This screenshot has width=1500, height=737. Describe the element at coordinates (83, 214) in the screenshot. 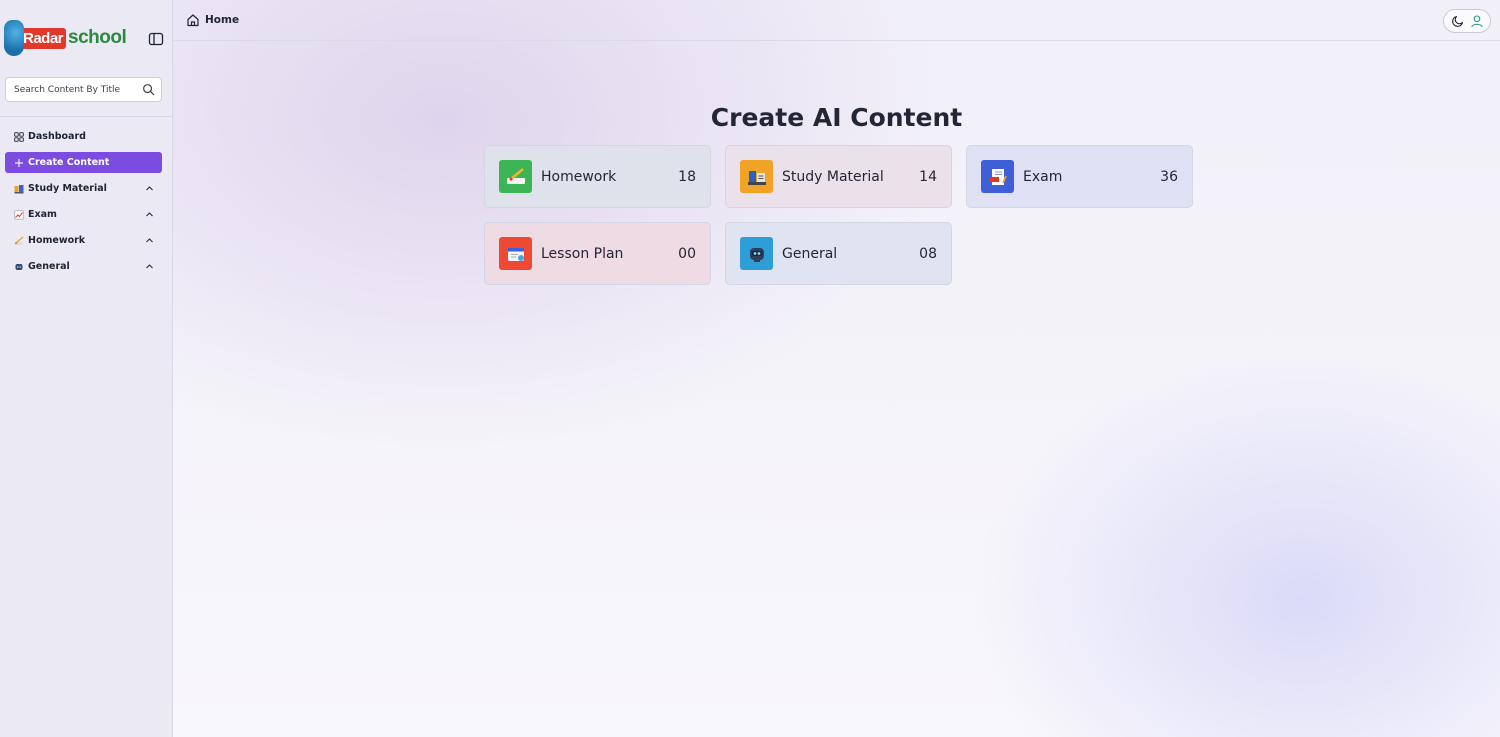

I see `sidebar-item-exam: Exam` at that location.